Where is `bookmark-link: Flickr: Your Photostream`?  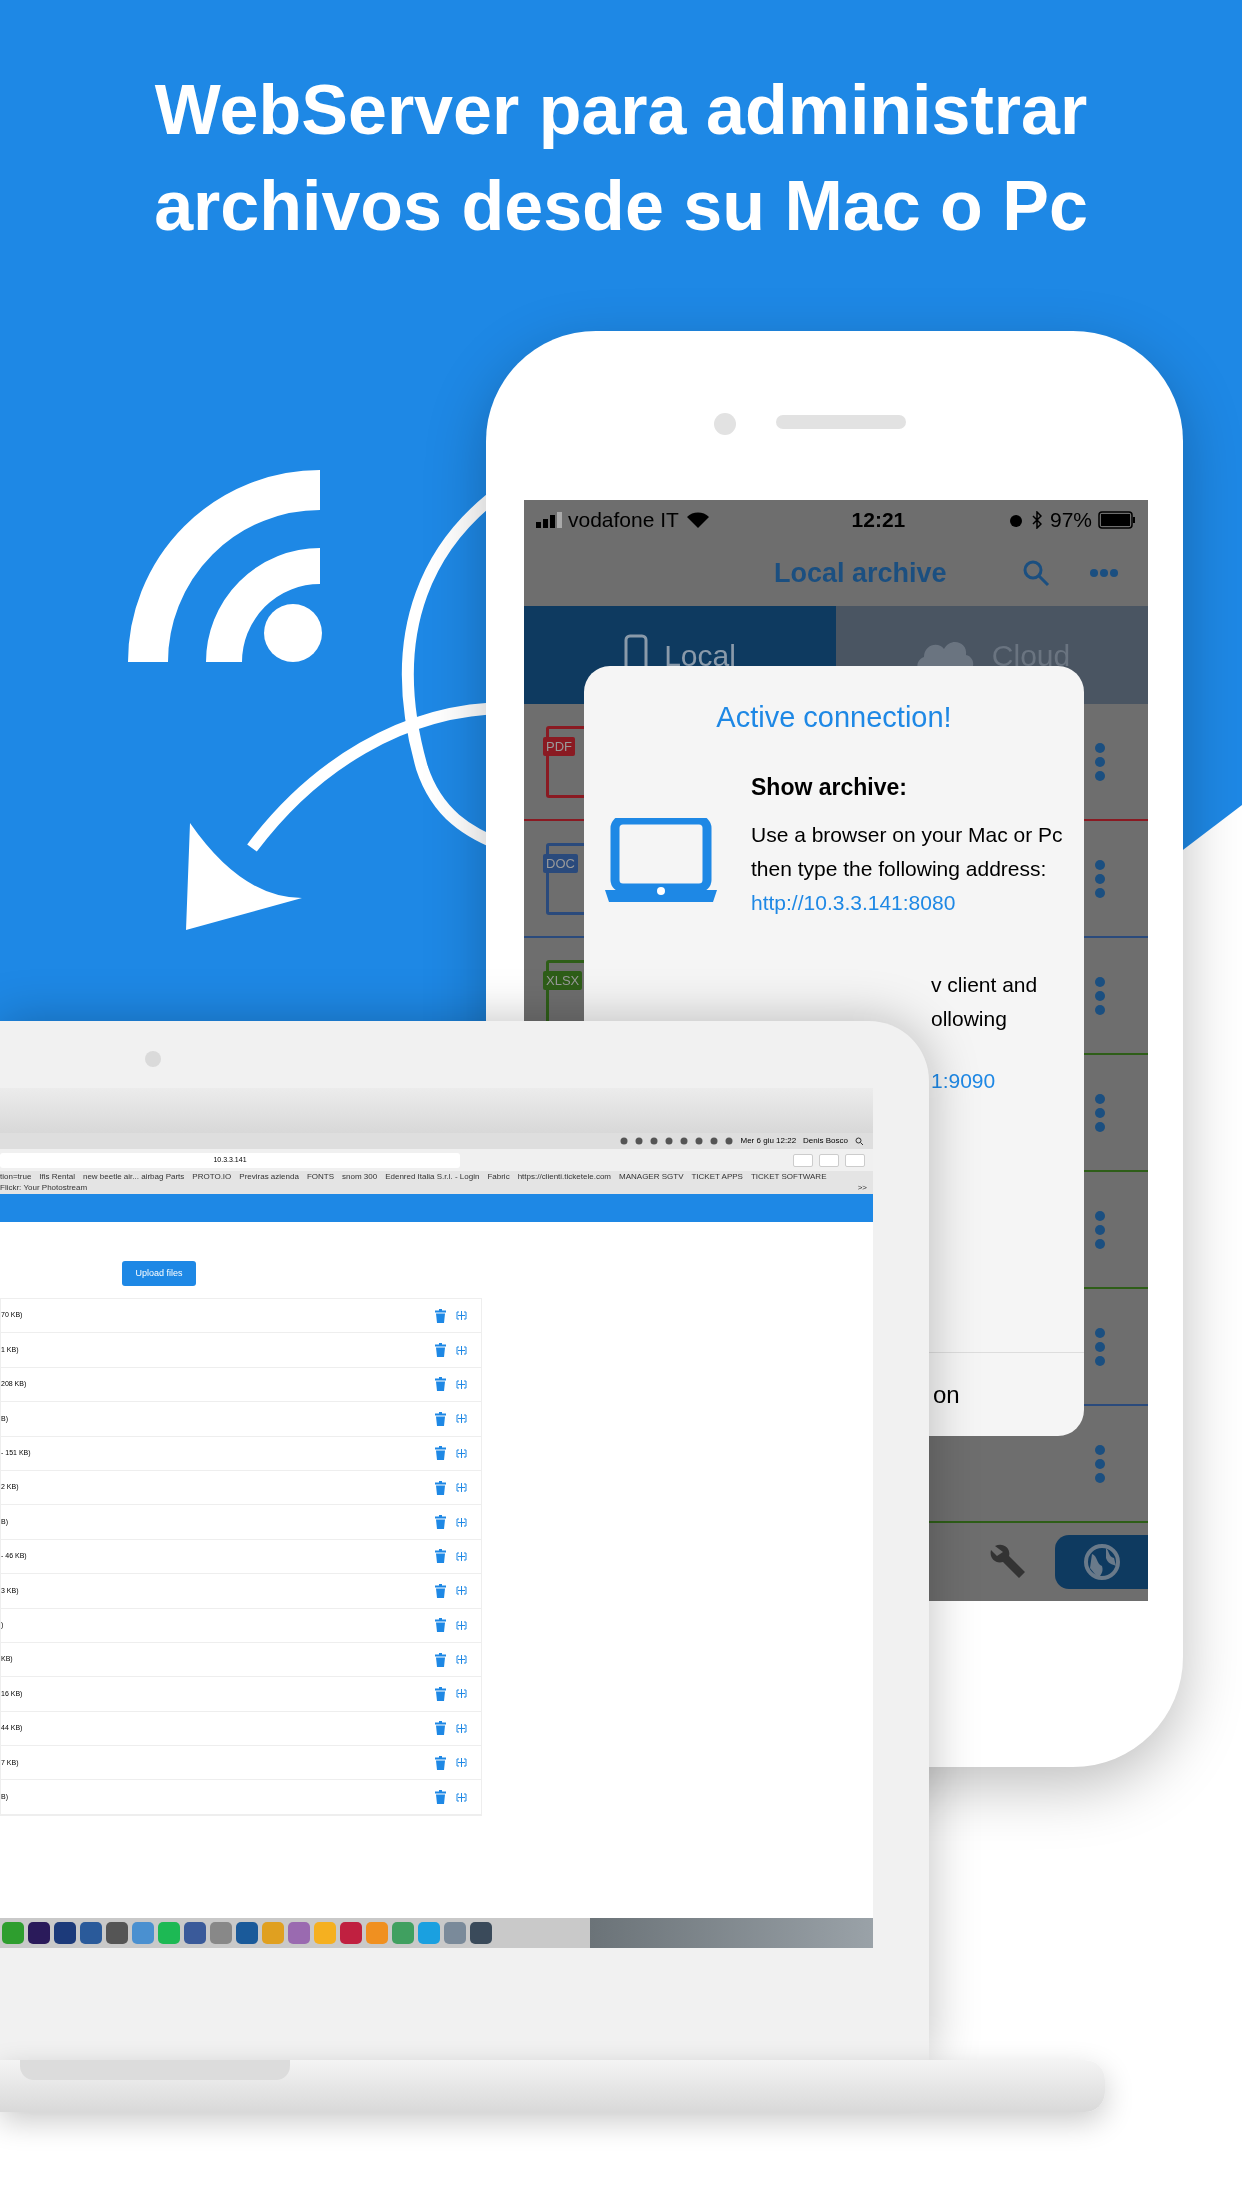 bookmark-link: Flickr: Your Photostream is located at coordinates (44, 1188).